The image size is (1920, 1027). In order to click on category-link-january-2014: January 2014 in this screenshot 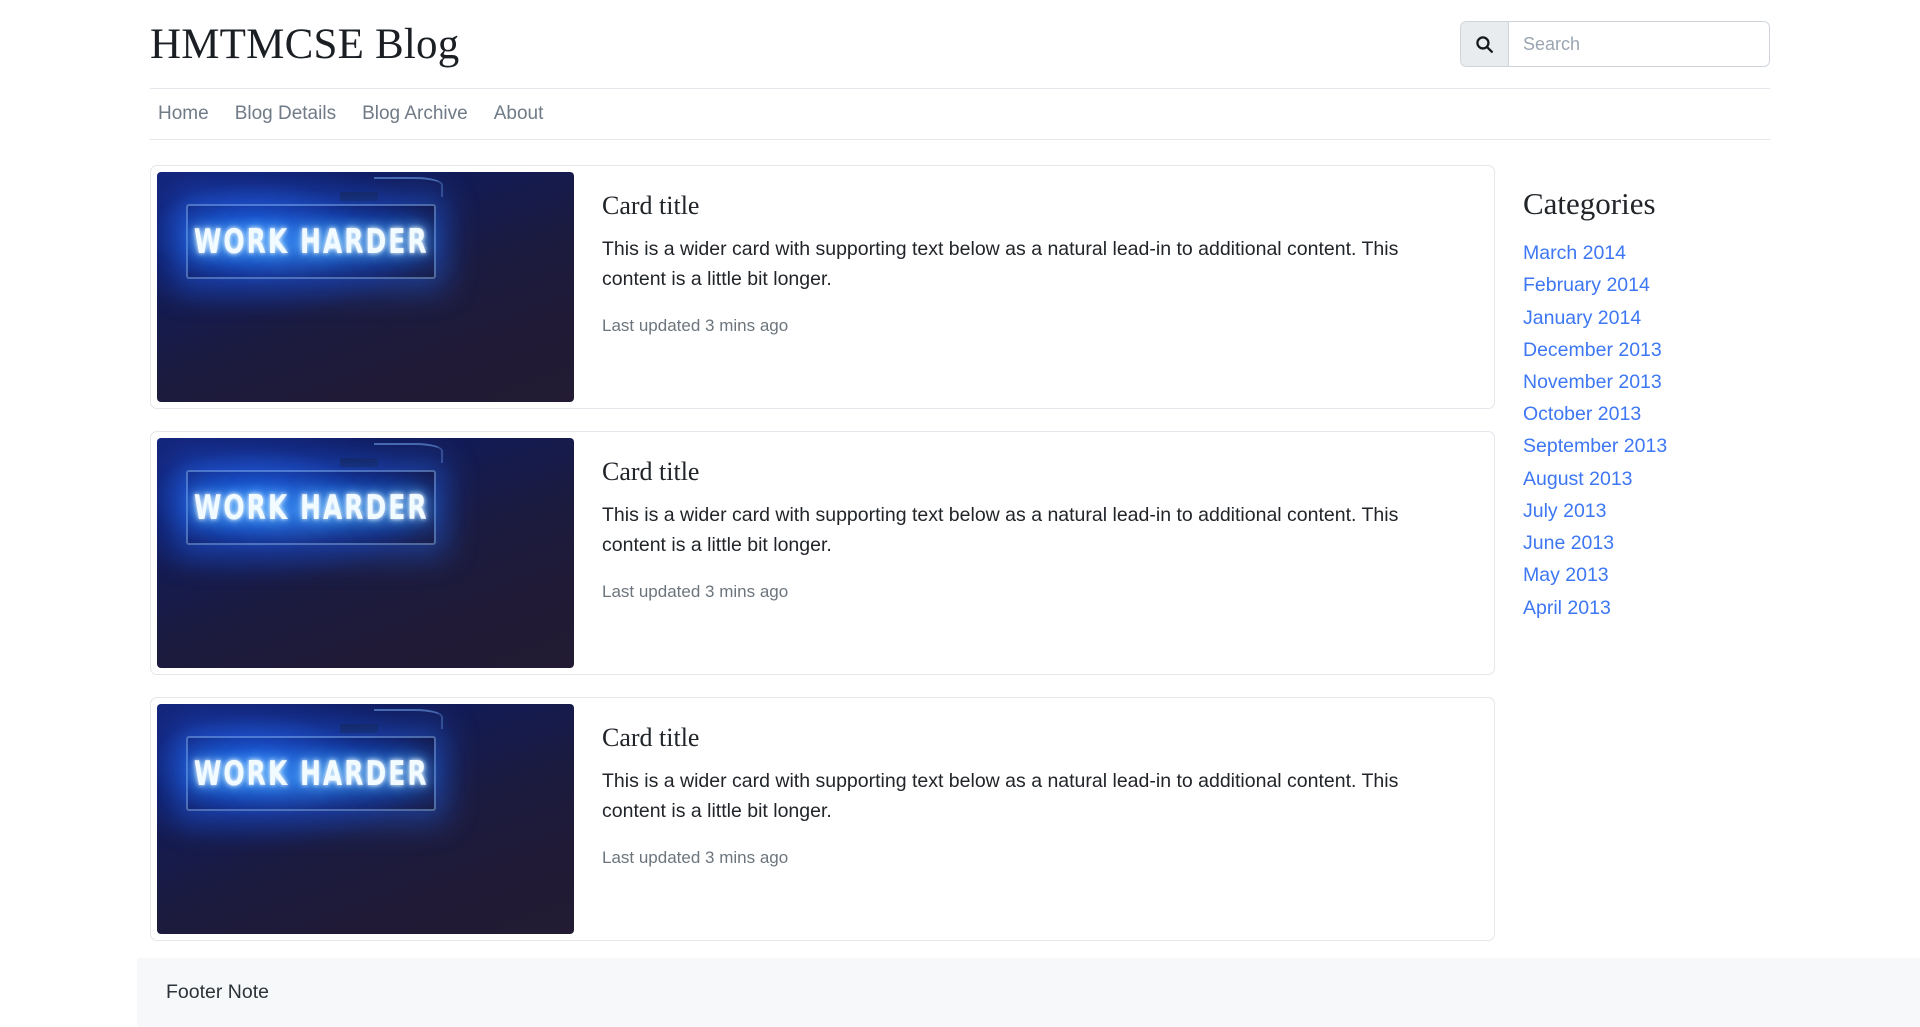, I will do `click(1582, 318)`.